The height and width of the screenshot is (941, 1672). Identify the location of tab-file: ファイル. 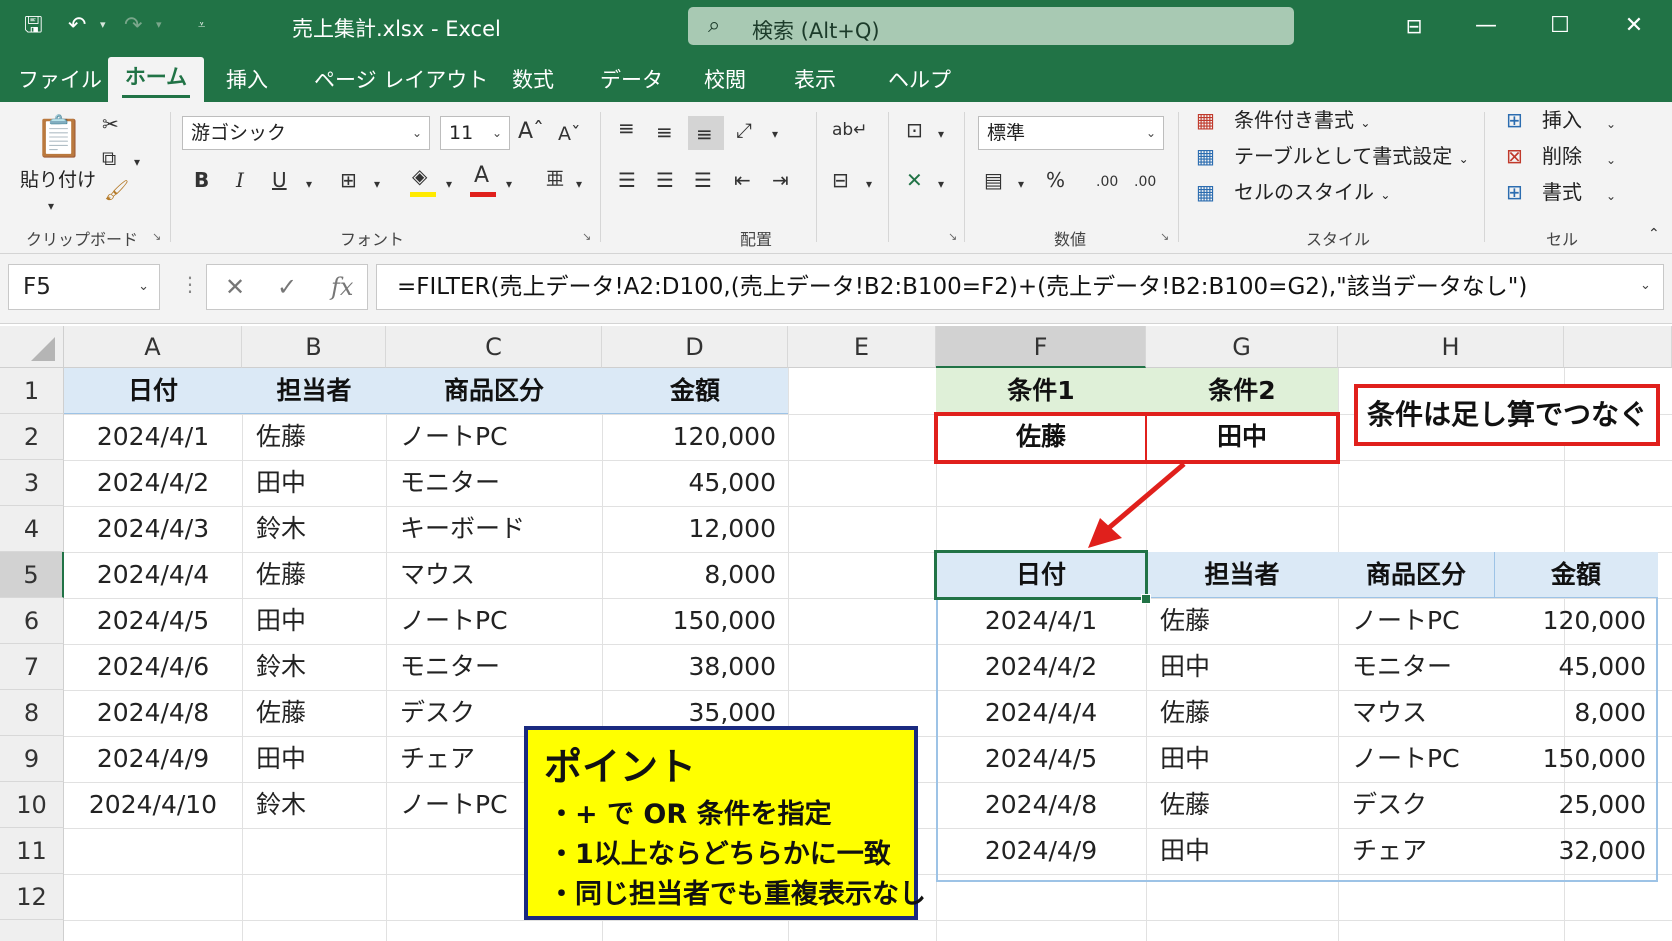
(60, 79).